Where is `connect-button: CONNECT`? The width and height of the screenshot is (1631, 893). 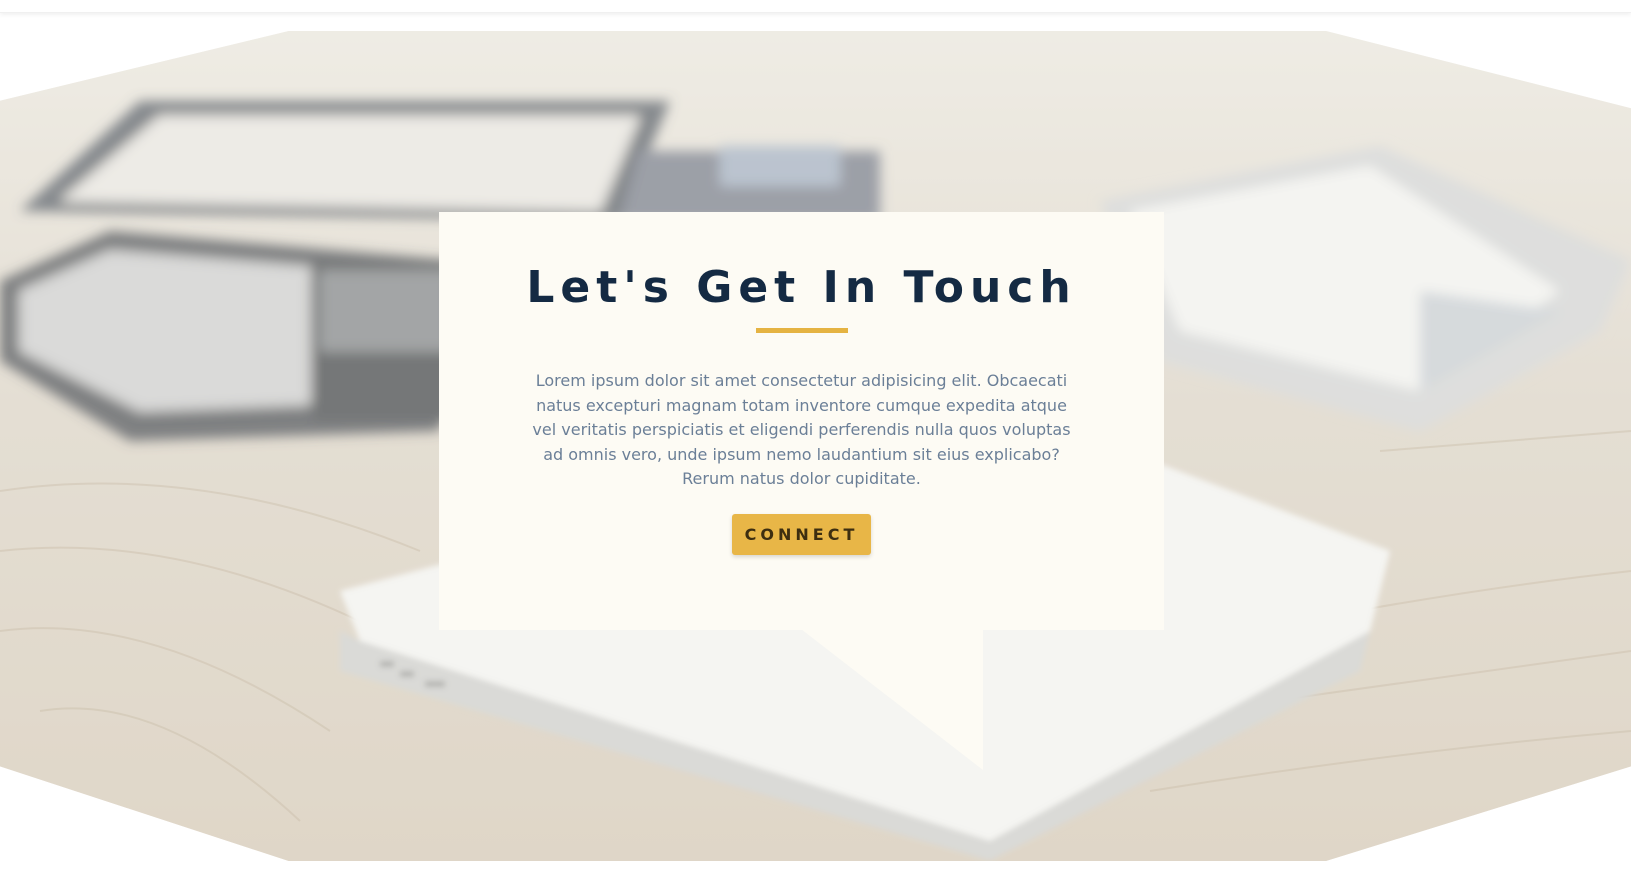 connect-button: CONNECT is located at coordinates (801, 534).